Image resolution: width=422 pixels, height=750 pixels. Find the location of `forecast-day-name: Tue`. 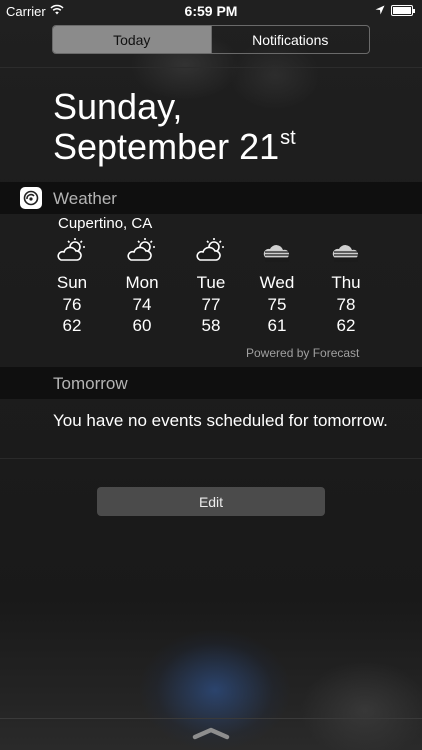

forecast-day-name: Tue is located at coordinates (211, 282).